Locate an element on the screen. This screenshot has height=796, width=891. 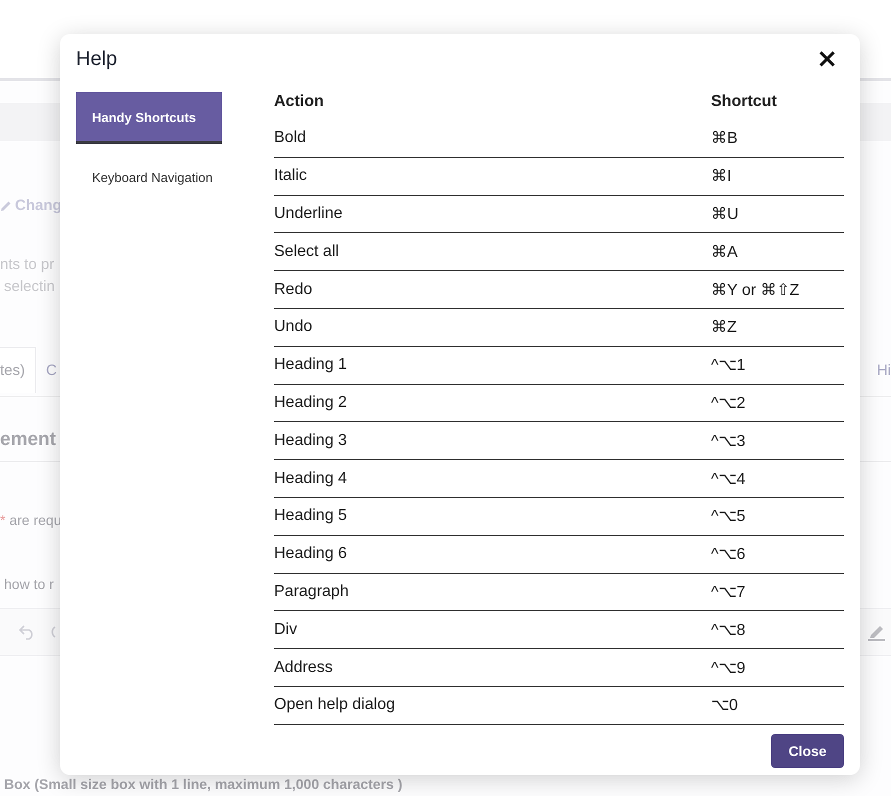
shortcut-cell-text: ⌘Z is located at coordinates (724, 328).